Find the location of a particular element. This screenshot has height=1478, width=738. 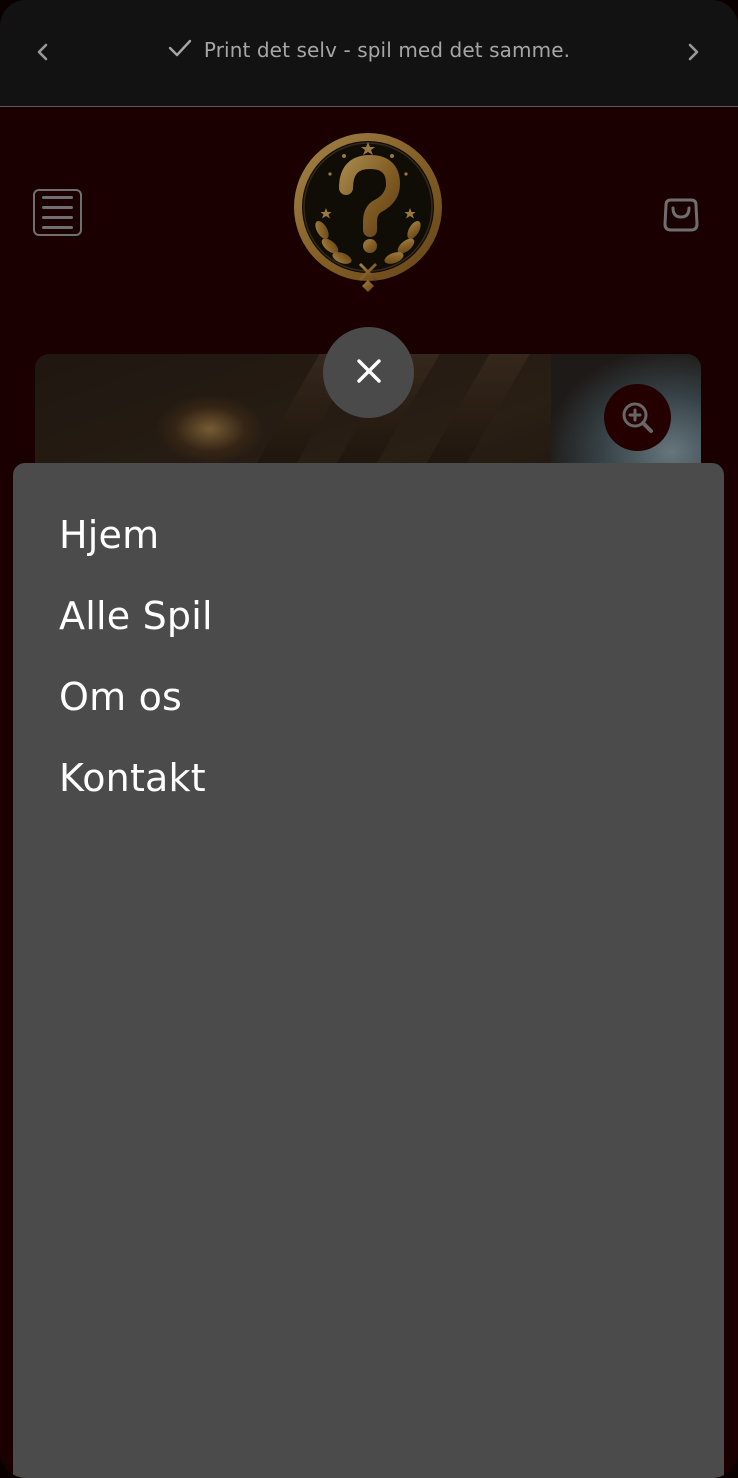

announcement-message: Print det selv - spil med det samme. is located at coordinates (369, 50).